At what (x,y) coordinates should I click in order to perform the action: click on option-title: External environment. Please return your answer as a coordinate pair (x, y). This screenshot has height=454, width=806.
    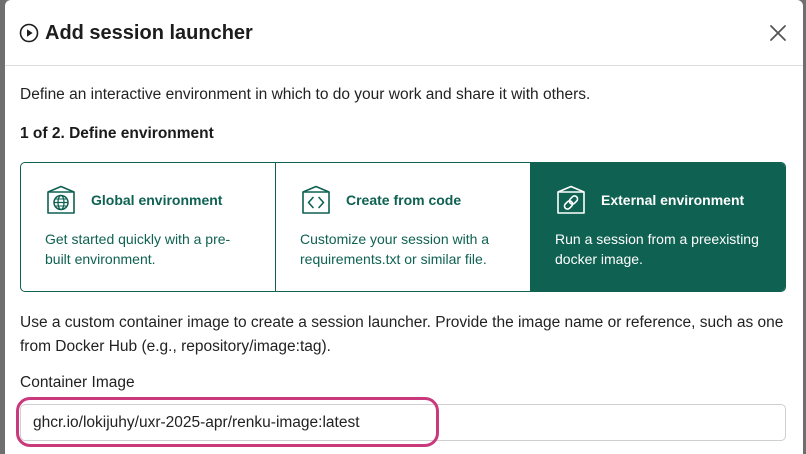
    Looking at the image, I should click on (673, 200).